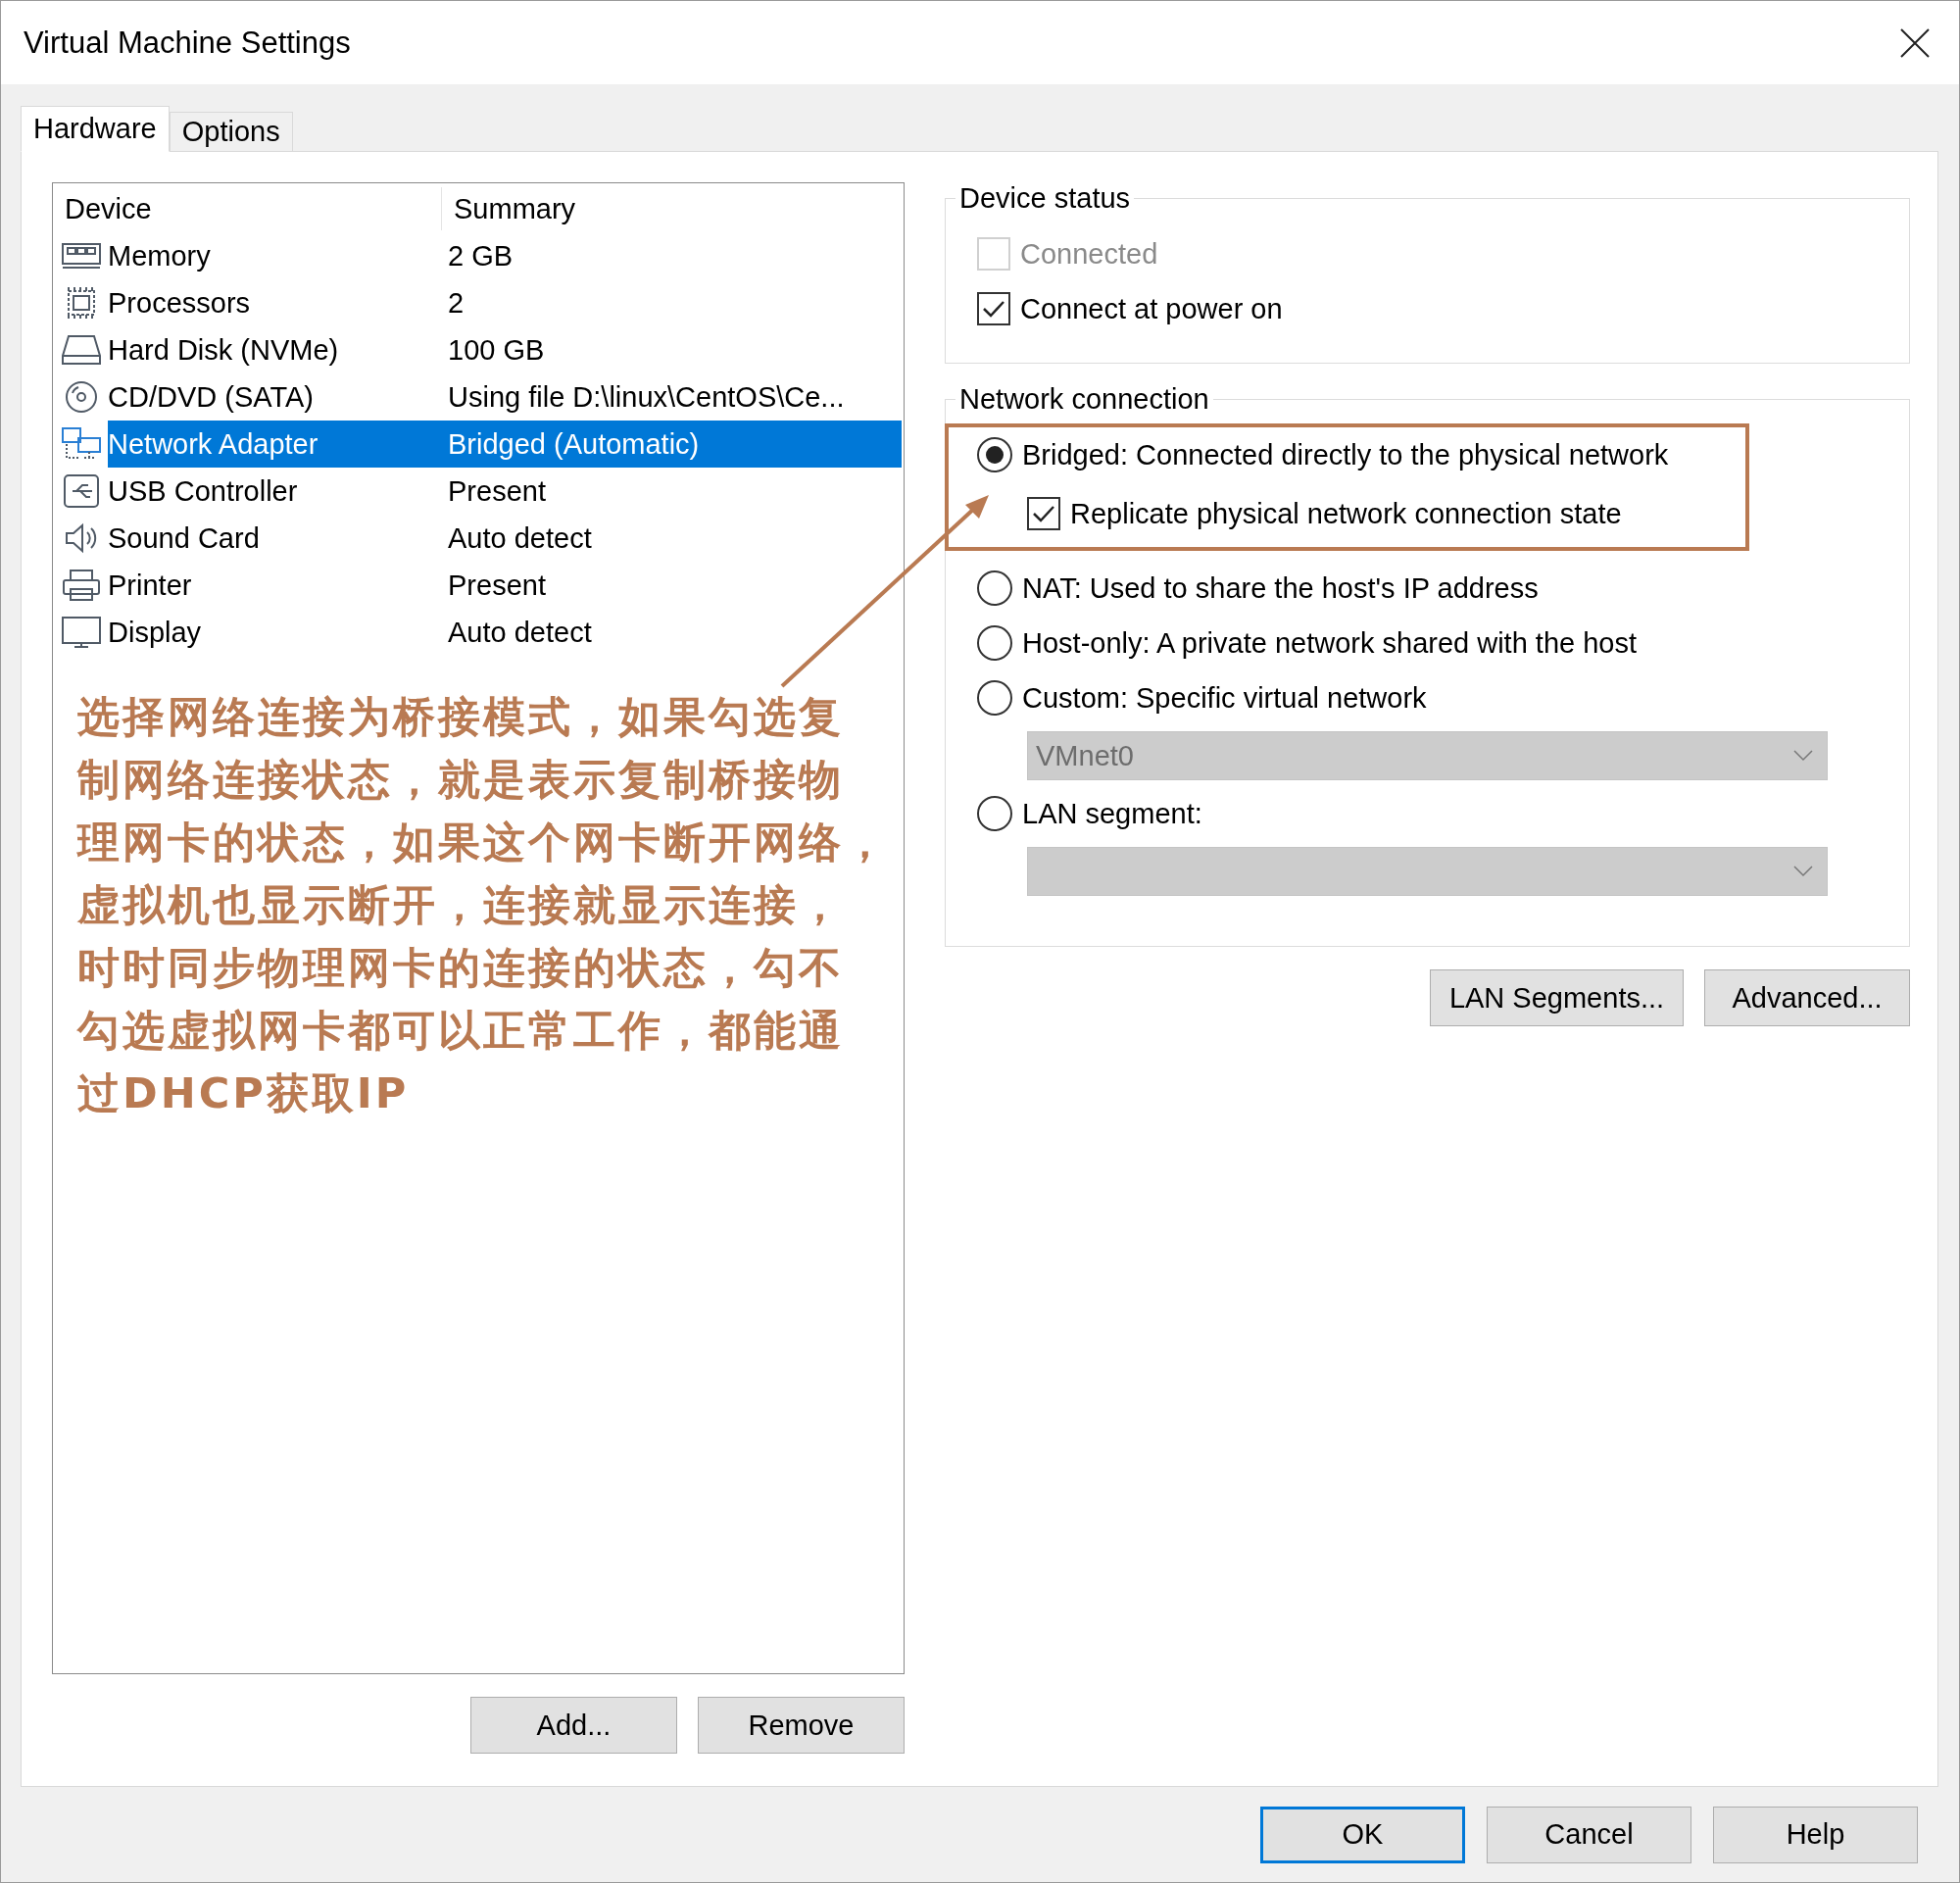 This screenshot has height=1883, width=1960. What do you see at coordinates (1346, 514) in the screenshot?
I see `checkbox-label: Replicate physical network connection state` at bounding box center [1346, 514].